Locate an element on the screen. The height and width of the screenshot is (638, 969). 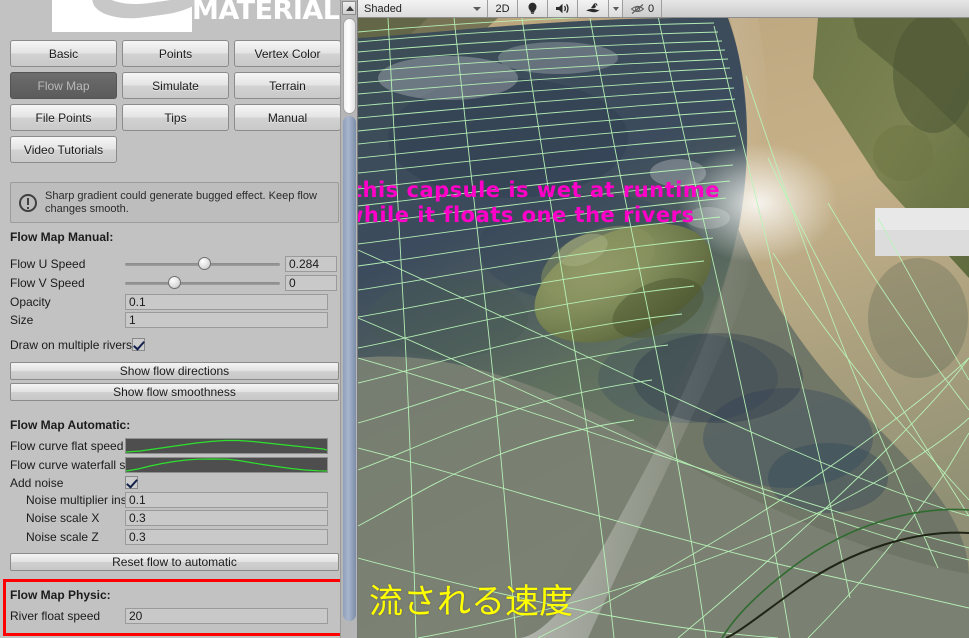
toggle-scene-effects is located at coordinates (593, 8).